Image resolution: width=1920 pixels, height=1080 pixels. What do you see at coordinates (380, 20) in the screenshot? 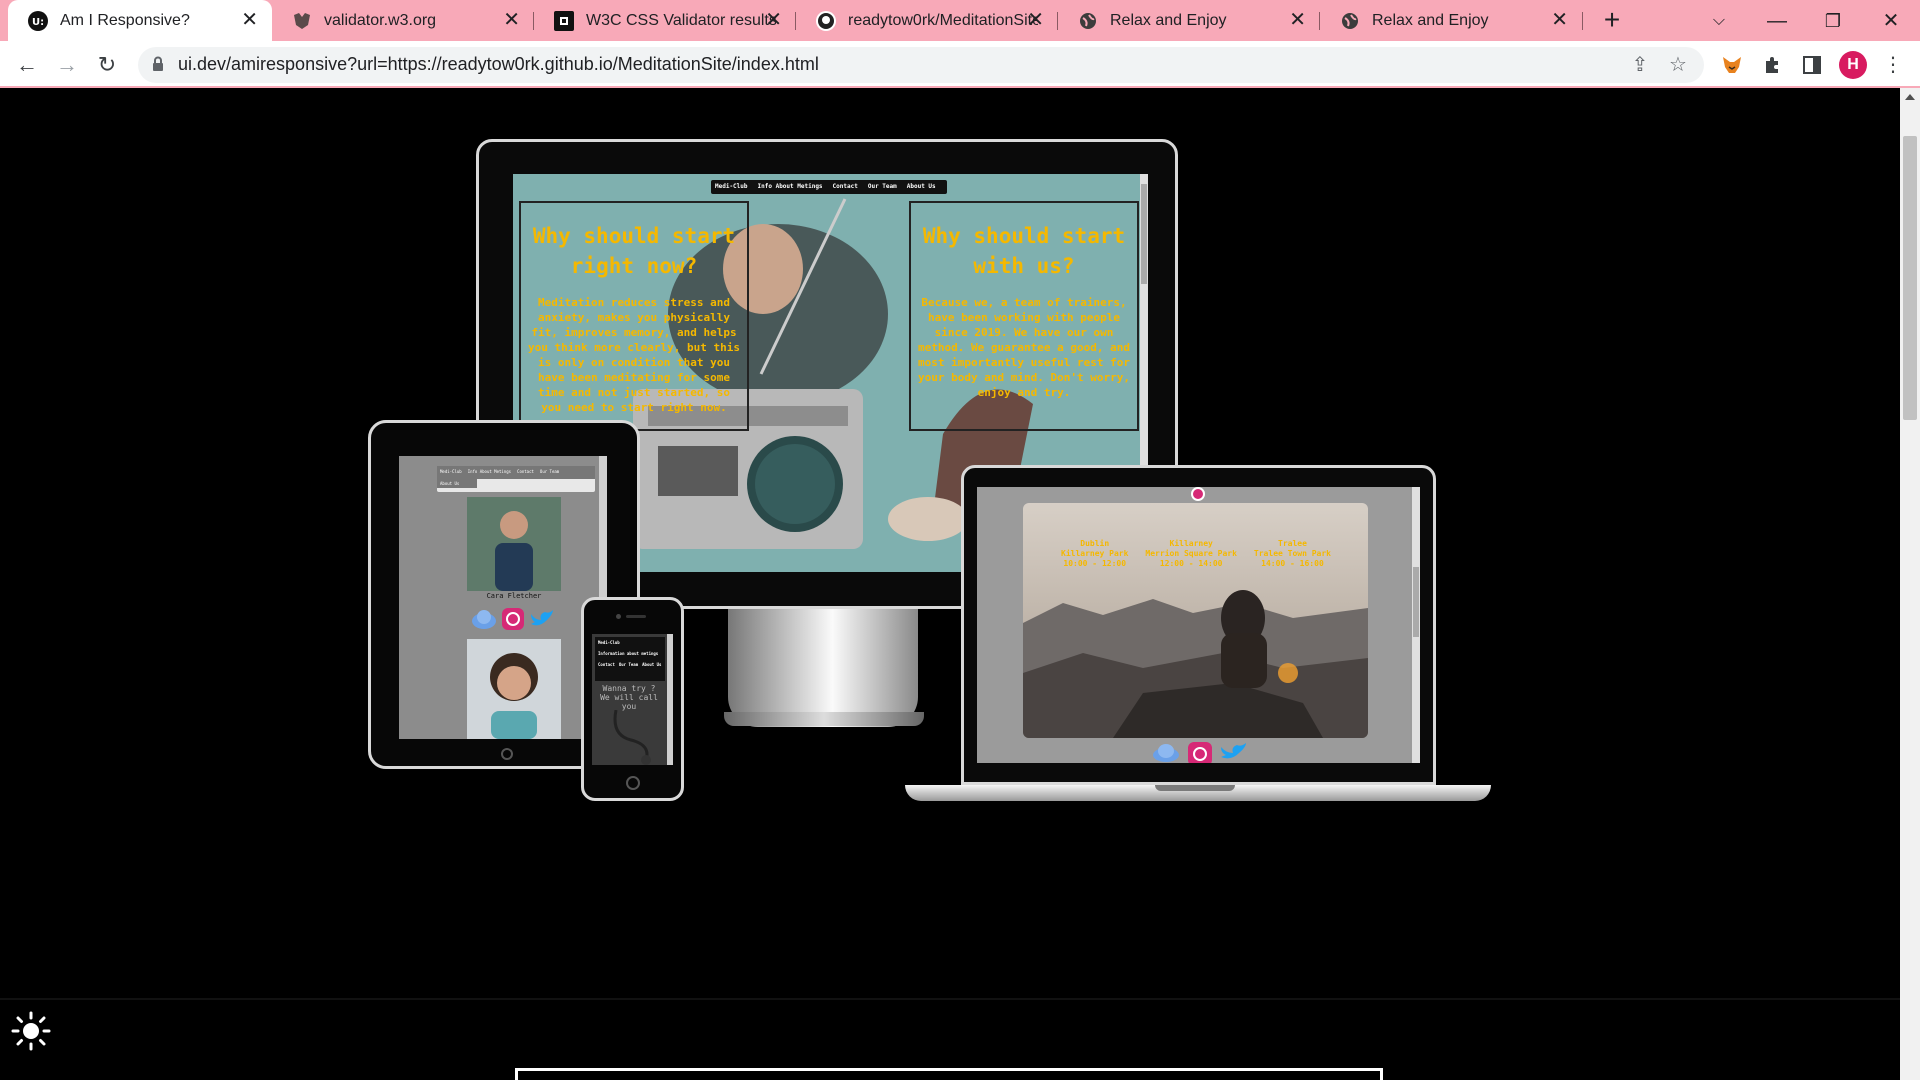
I see `tab-title: validator.w3.org` at bounding box center [380, 20].